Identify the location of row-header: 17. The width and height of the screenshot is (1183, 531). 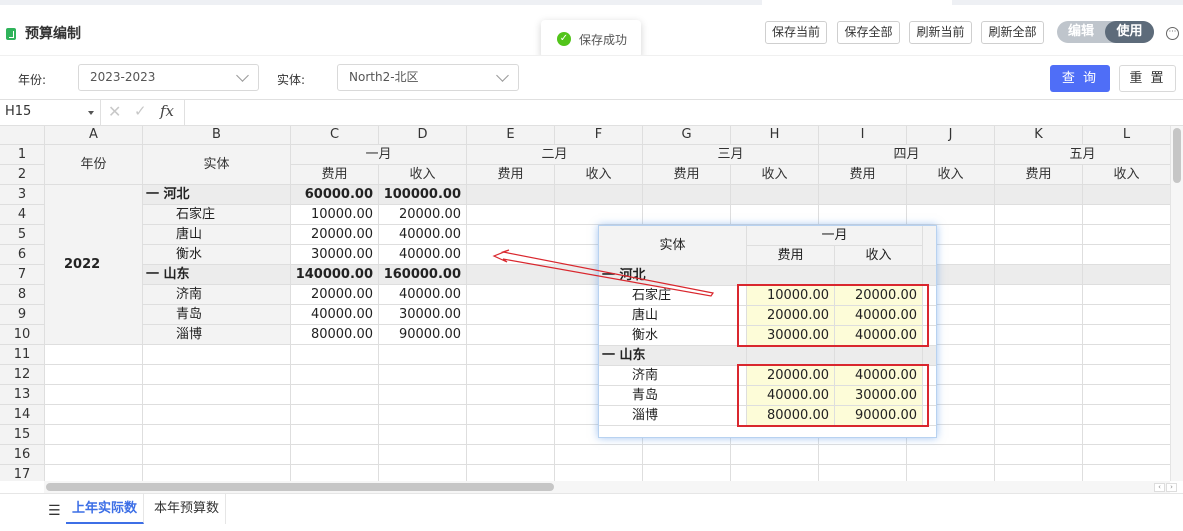
(22, 473).